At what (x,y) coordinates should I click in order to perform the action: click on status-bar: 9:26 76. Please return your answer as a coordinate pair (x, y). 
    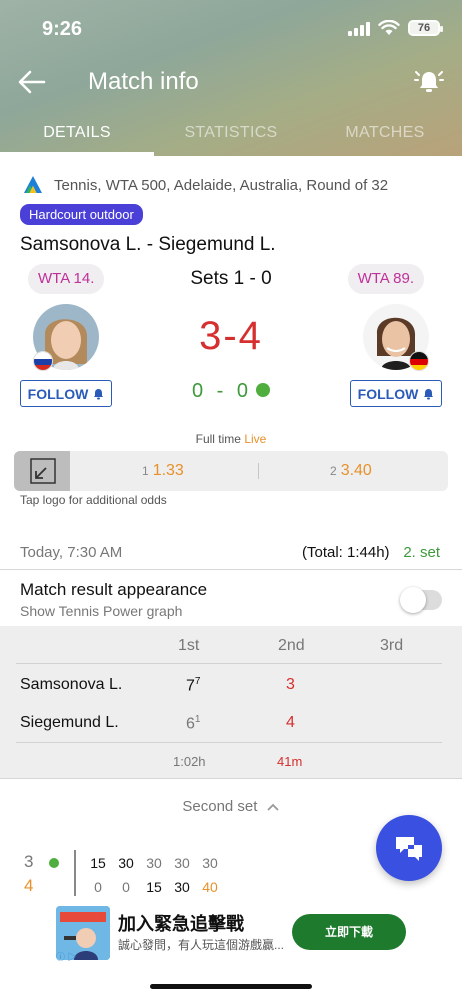
    Looking at the image, I should click on (231, 30).